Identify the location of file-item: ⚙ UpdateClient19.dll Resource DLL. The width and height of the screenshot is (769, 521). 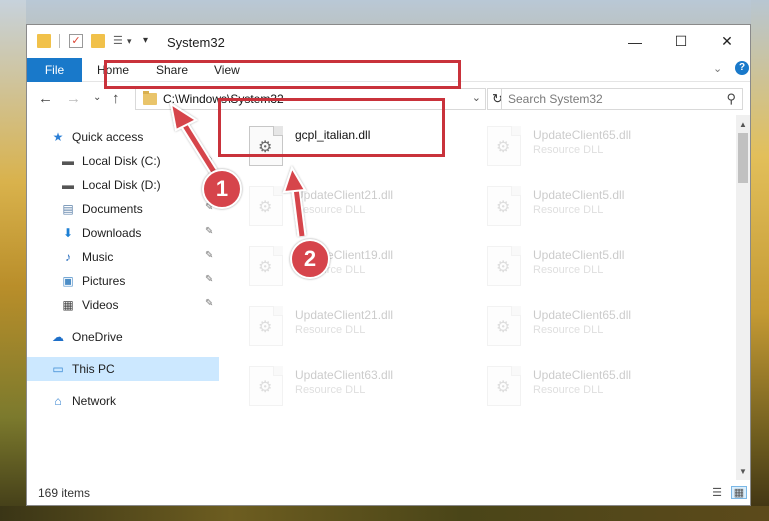
(364, 272).